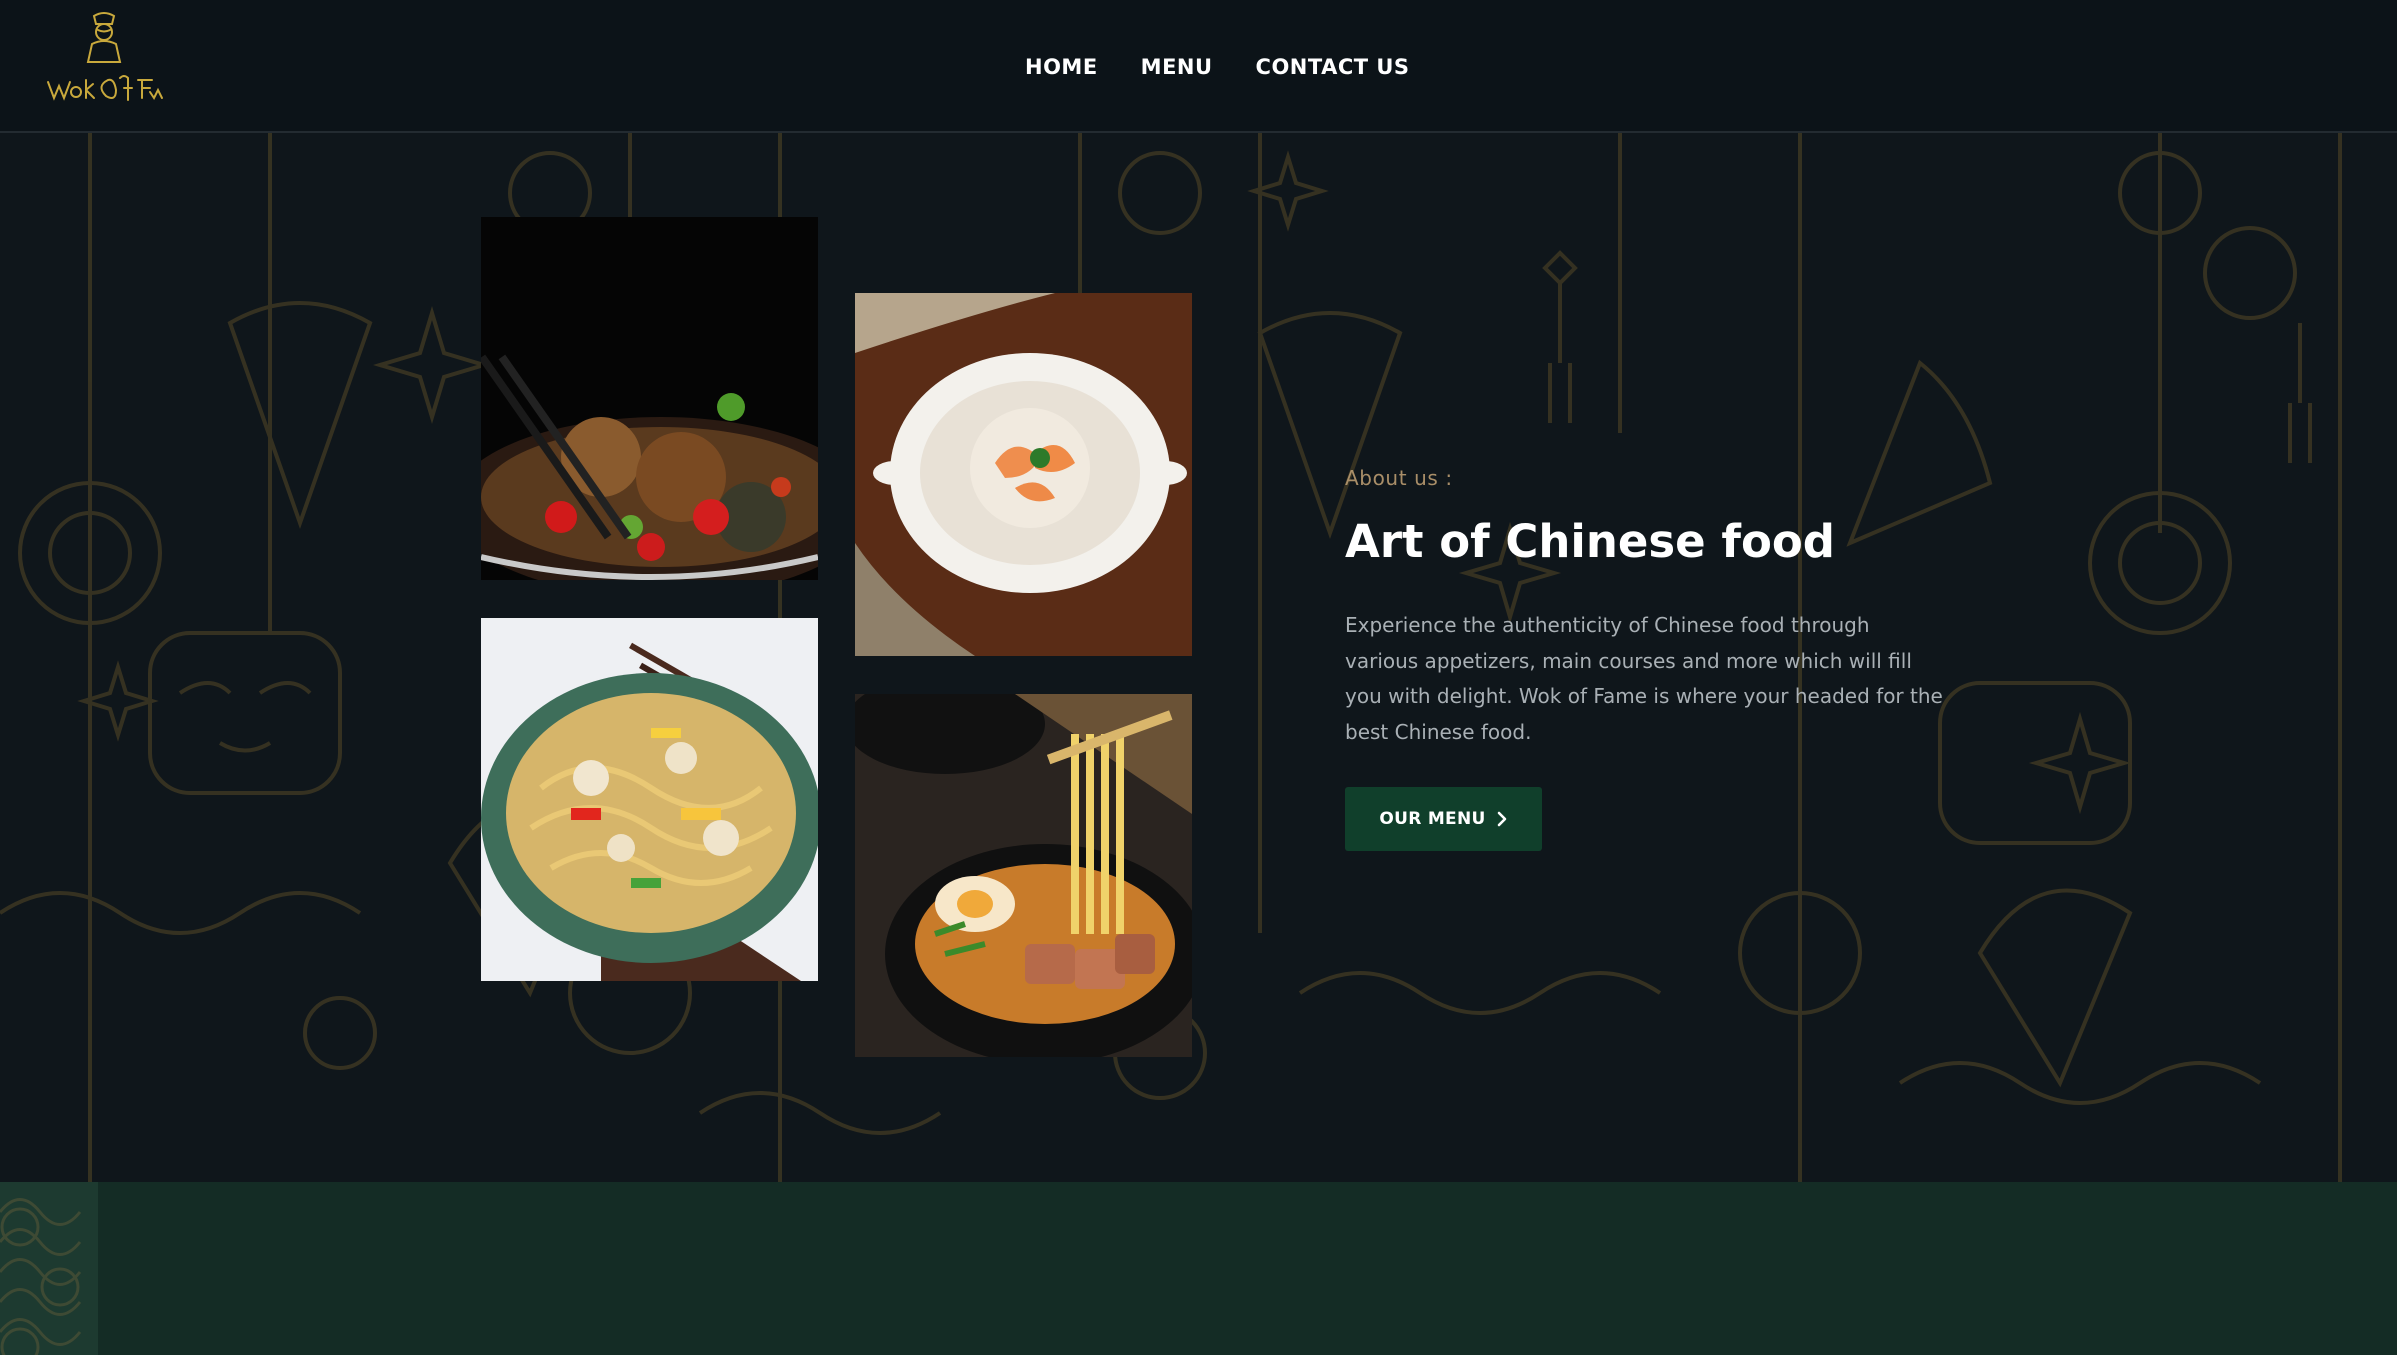 This screenshot has width=2397, height=1355. Describe the element at coordinates (1198, 1268) in the screenshot. I see `next-section` at that location.